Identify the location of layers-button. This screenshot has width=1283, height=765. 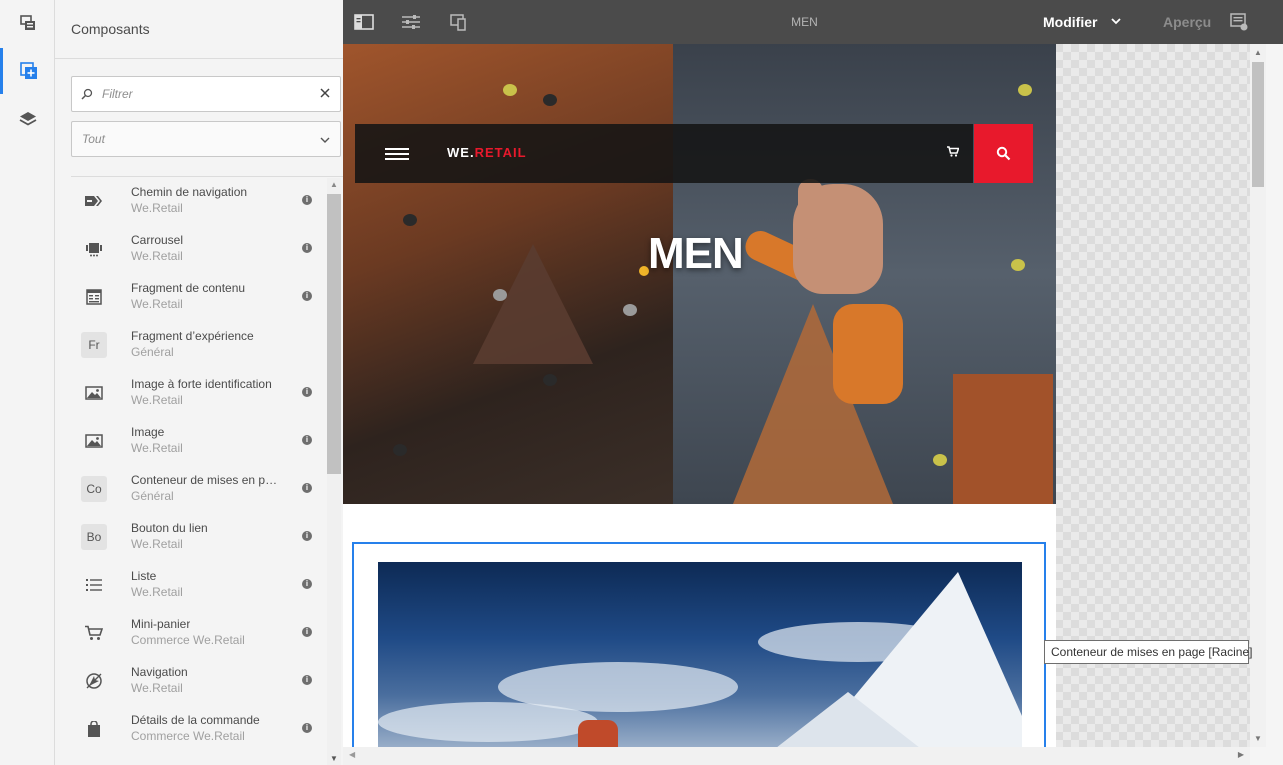
(27, 119).